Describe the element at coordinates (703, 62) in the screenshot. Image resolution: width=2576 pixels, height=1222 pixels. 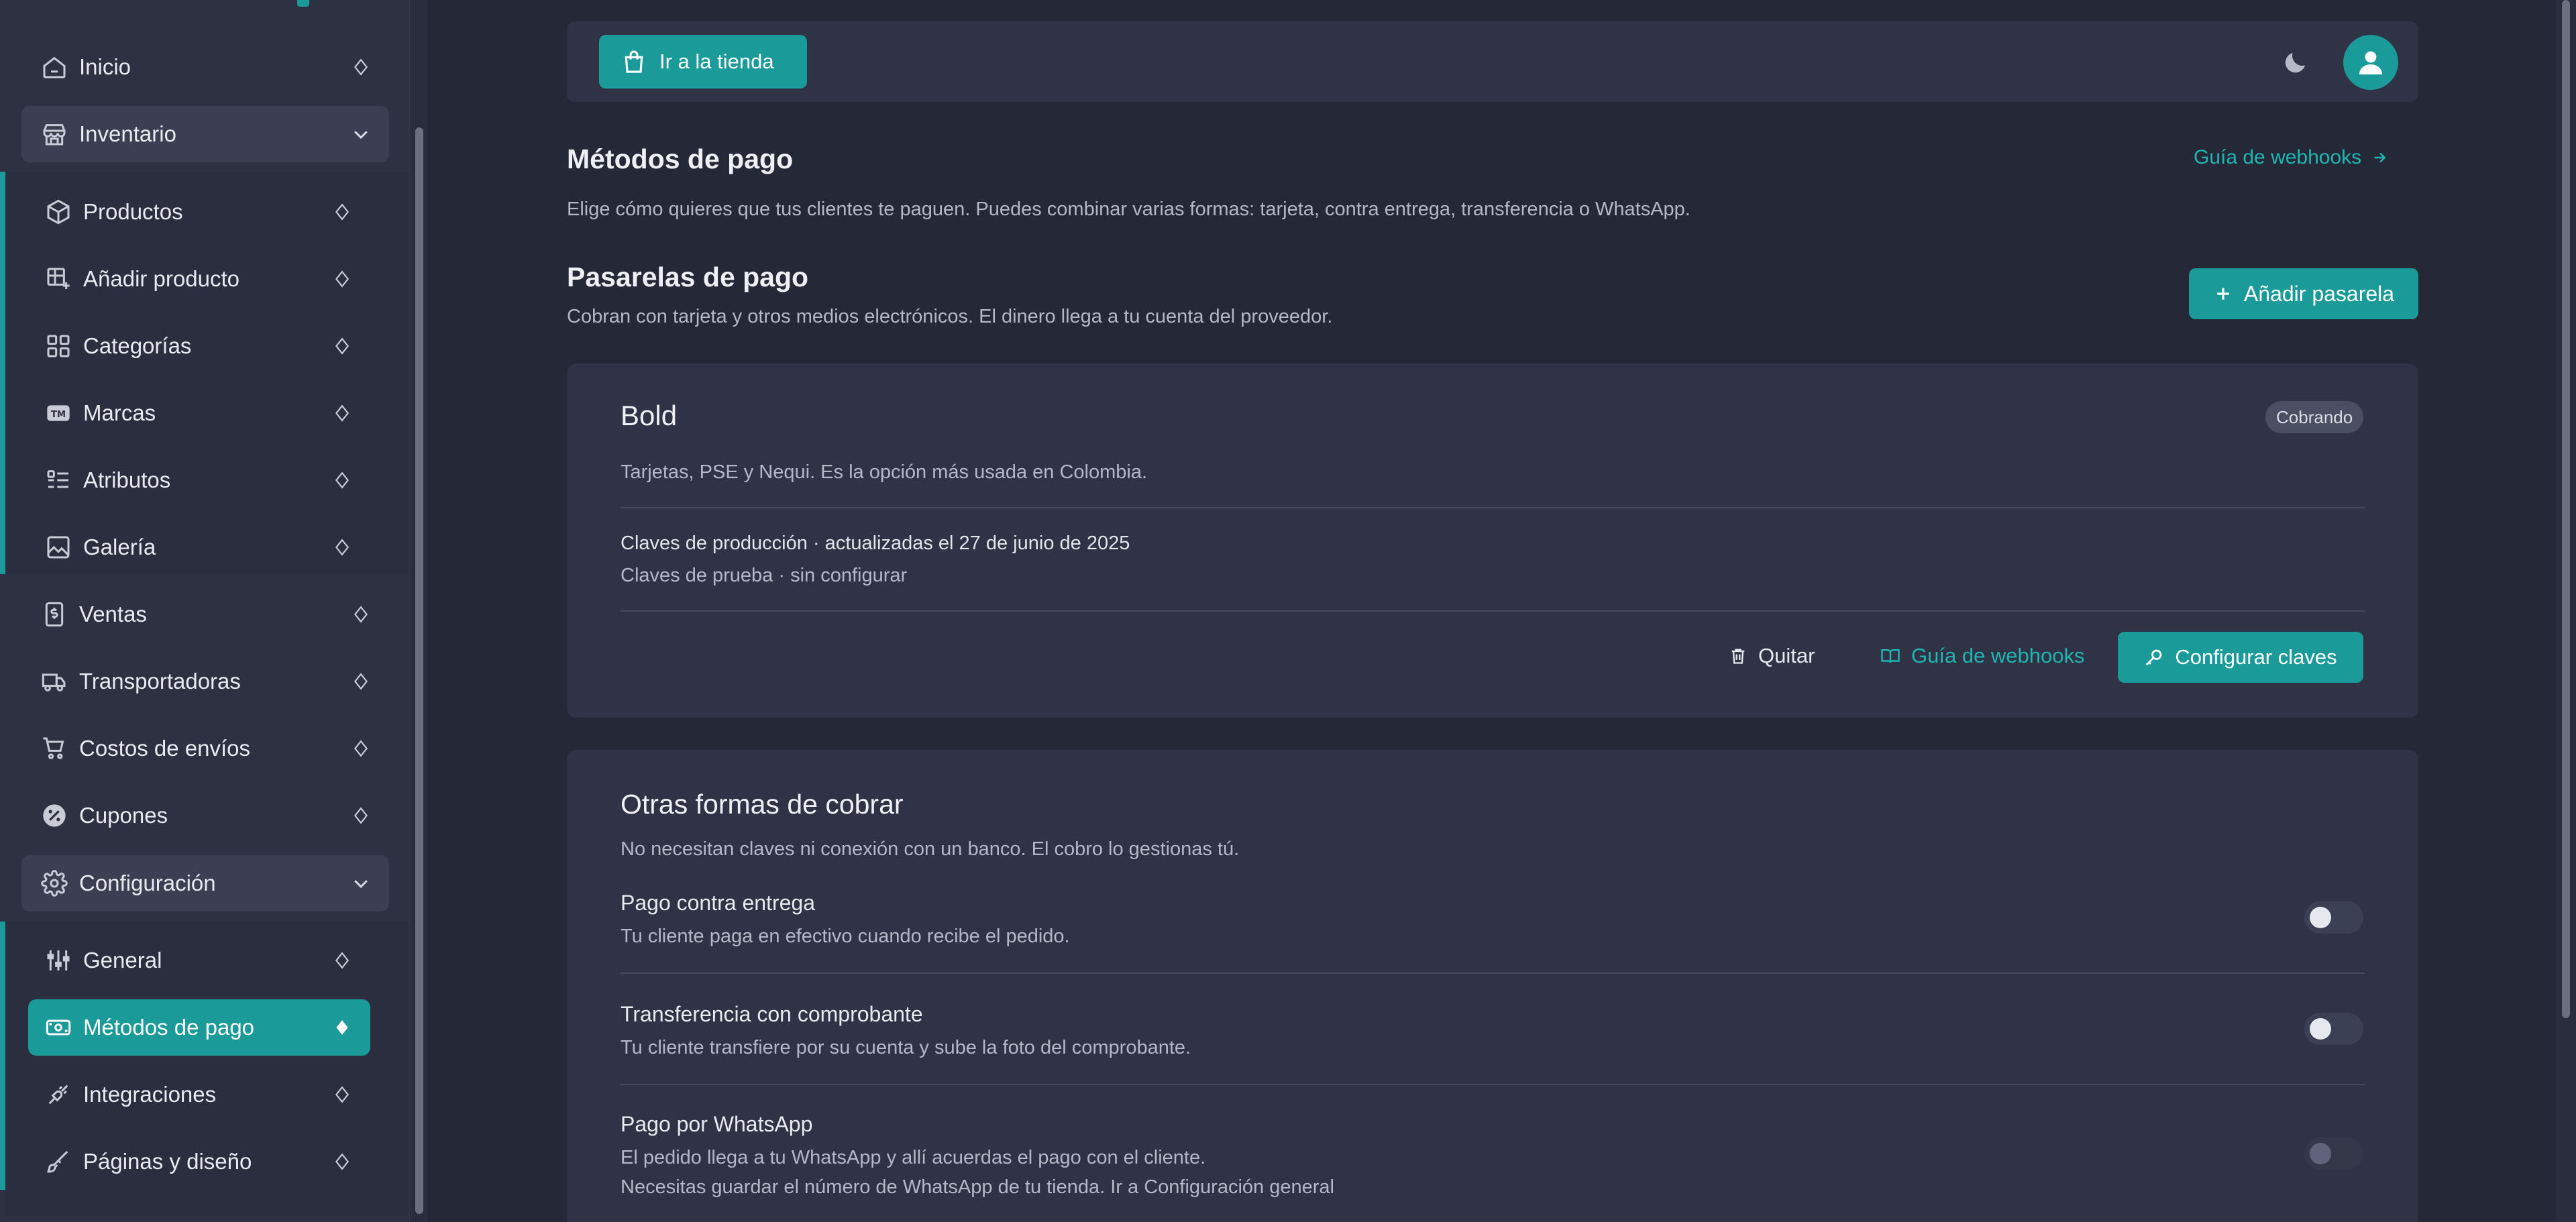
I see `go-to-store-button: Ir a la tienda` at that location.